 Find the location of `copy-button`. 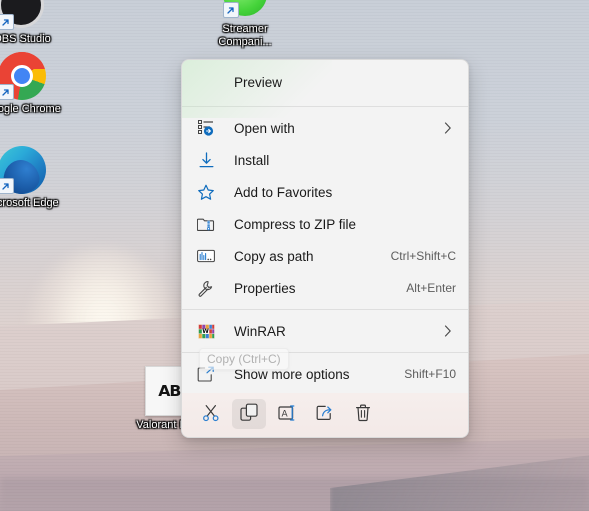

copy-button is located at coordinates (249, 414).